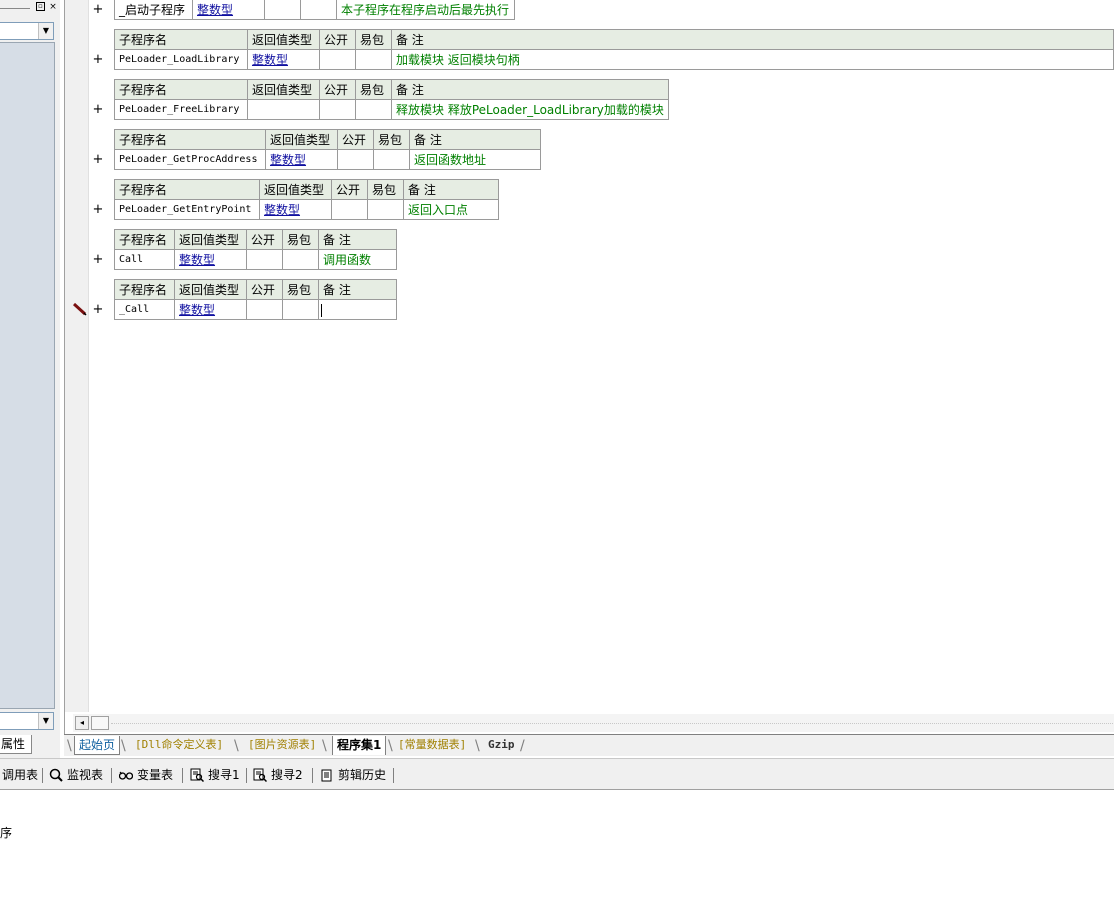 This screenshot has height=915, width=1114. Describe the element at coordinates (501, 745) in the screenshot. I see `tab-gzip: Gzip` at that location.